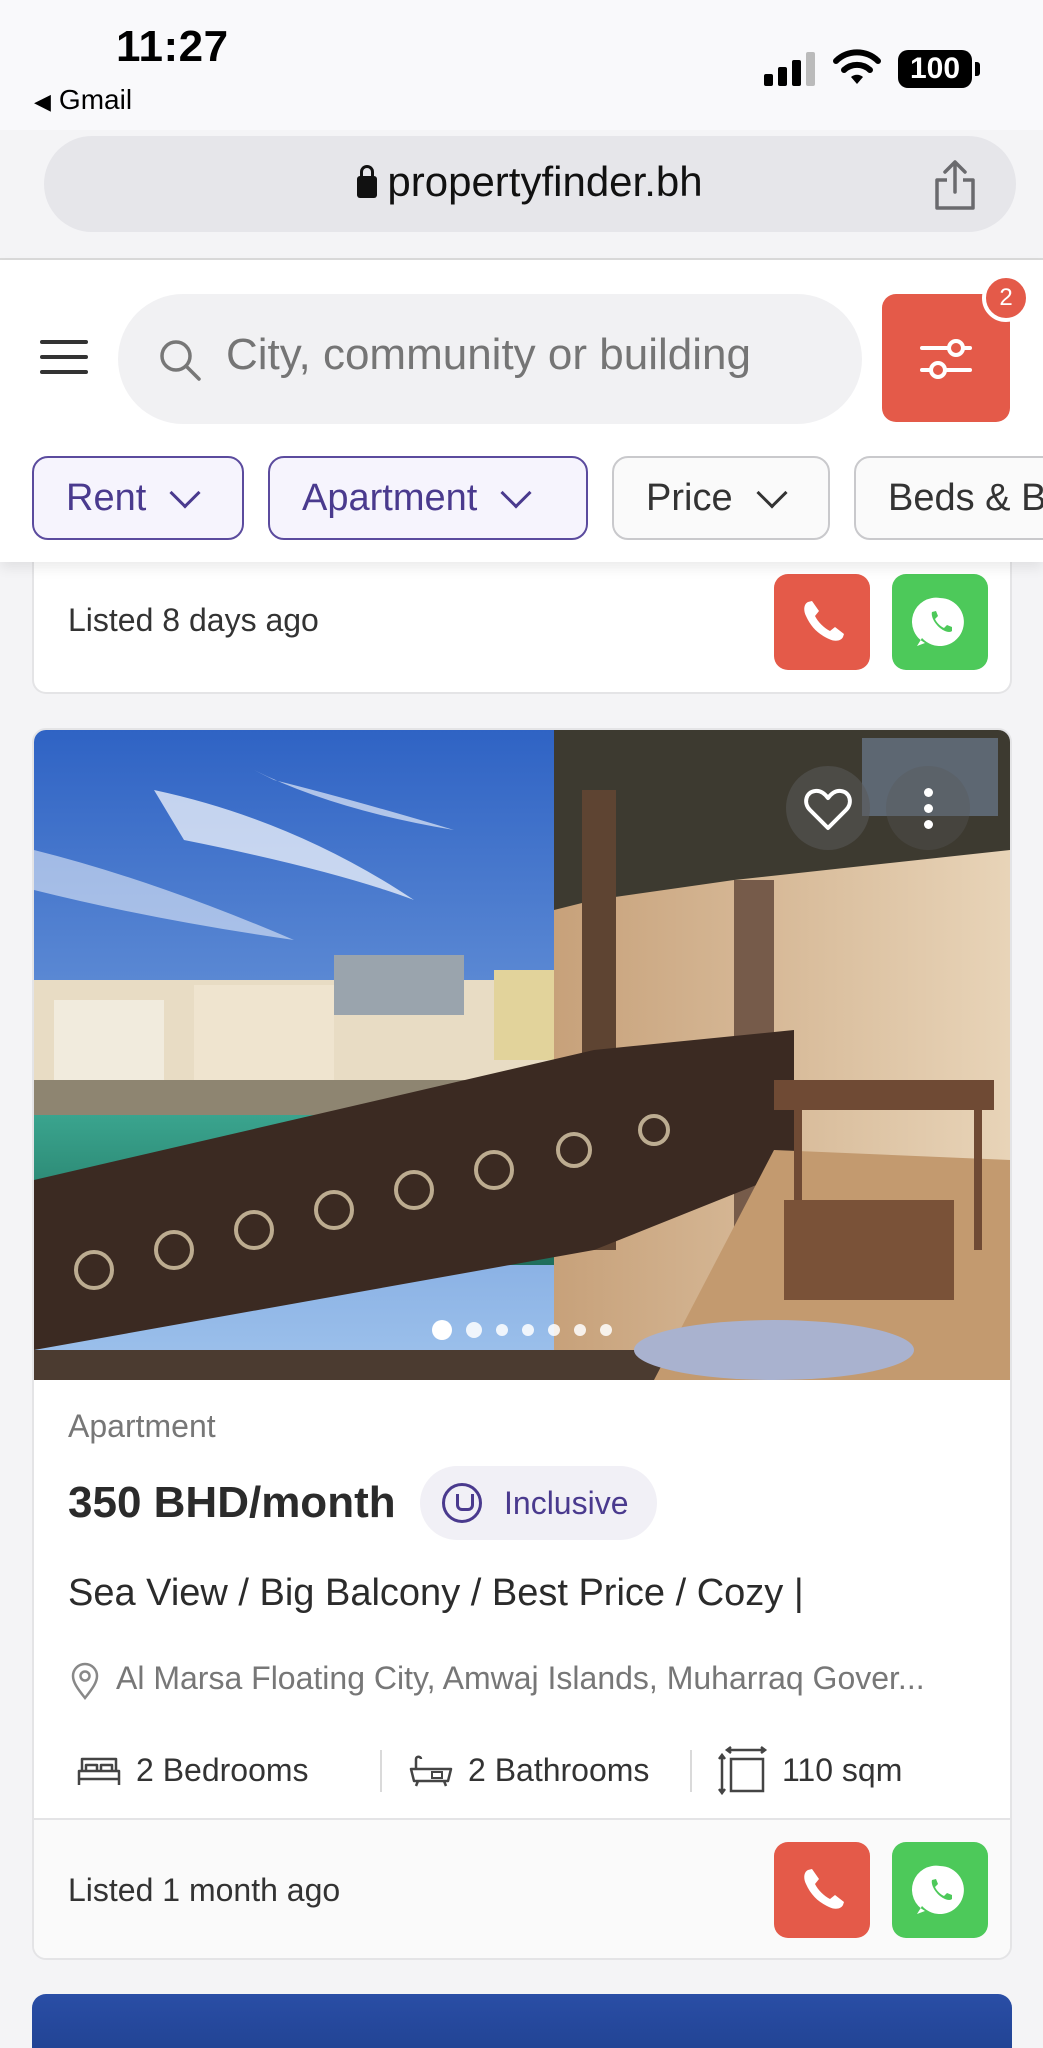  I want to click on listing-card-next, so click(522, 2021).